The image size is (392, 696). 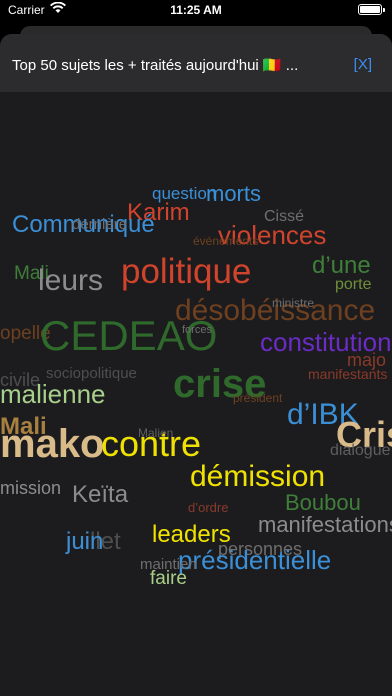 What do you see at coordinates (53, 394) in the screenshot?
I see `cloud-word: malienne` at bounding box center [53, 394].